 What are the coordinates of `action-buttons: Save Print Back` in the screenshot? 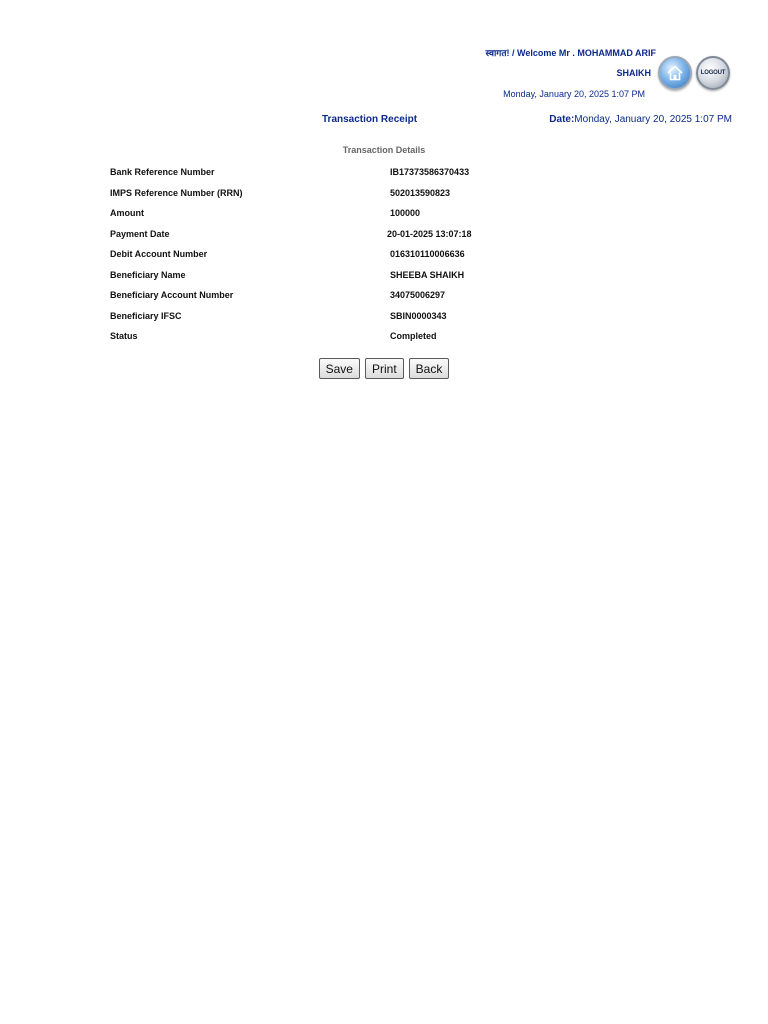 It's located at (384, 368).